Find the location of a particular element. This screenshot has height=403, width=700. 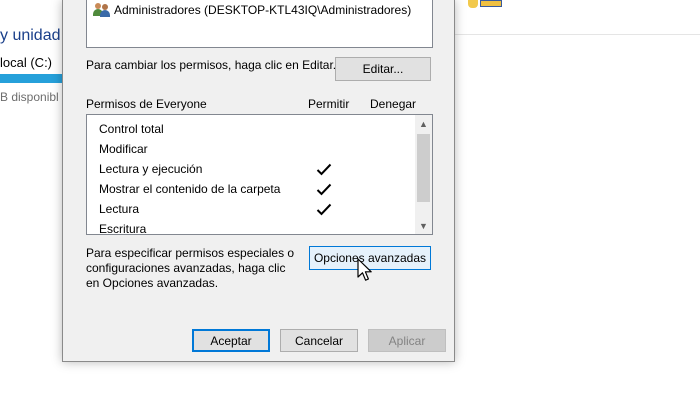

permissions-header-deny: Denegar is located at coordinates (393, 104).